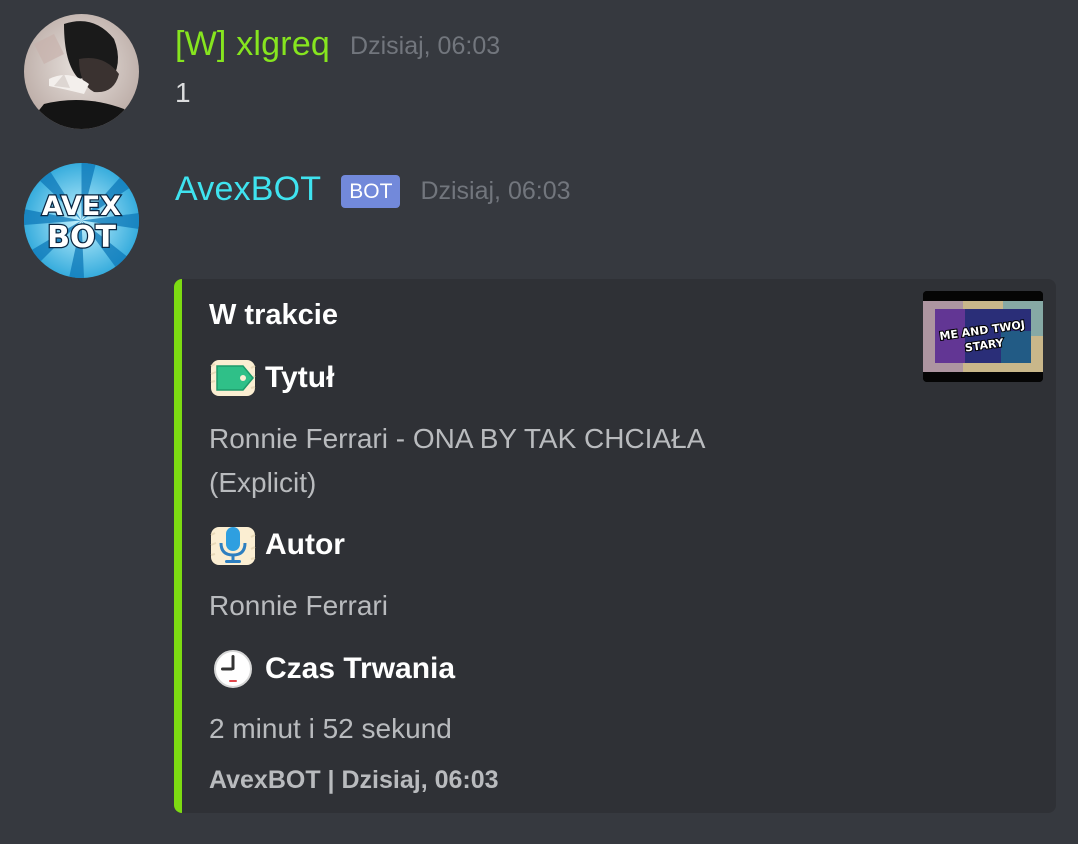  Describe the element at coordinates (233, 545) in the screenshot. I see `microphone-icon` at that location.